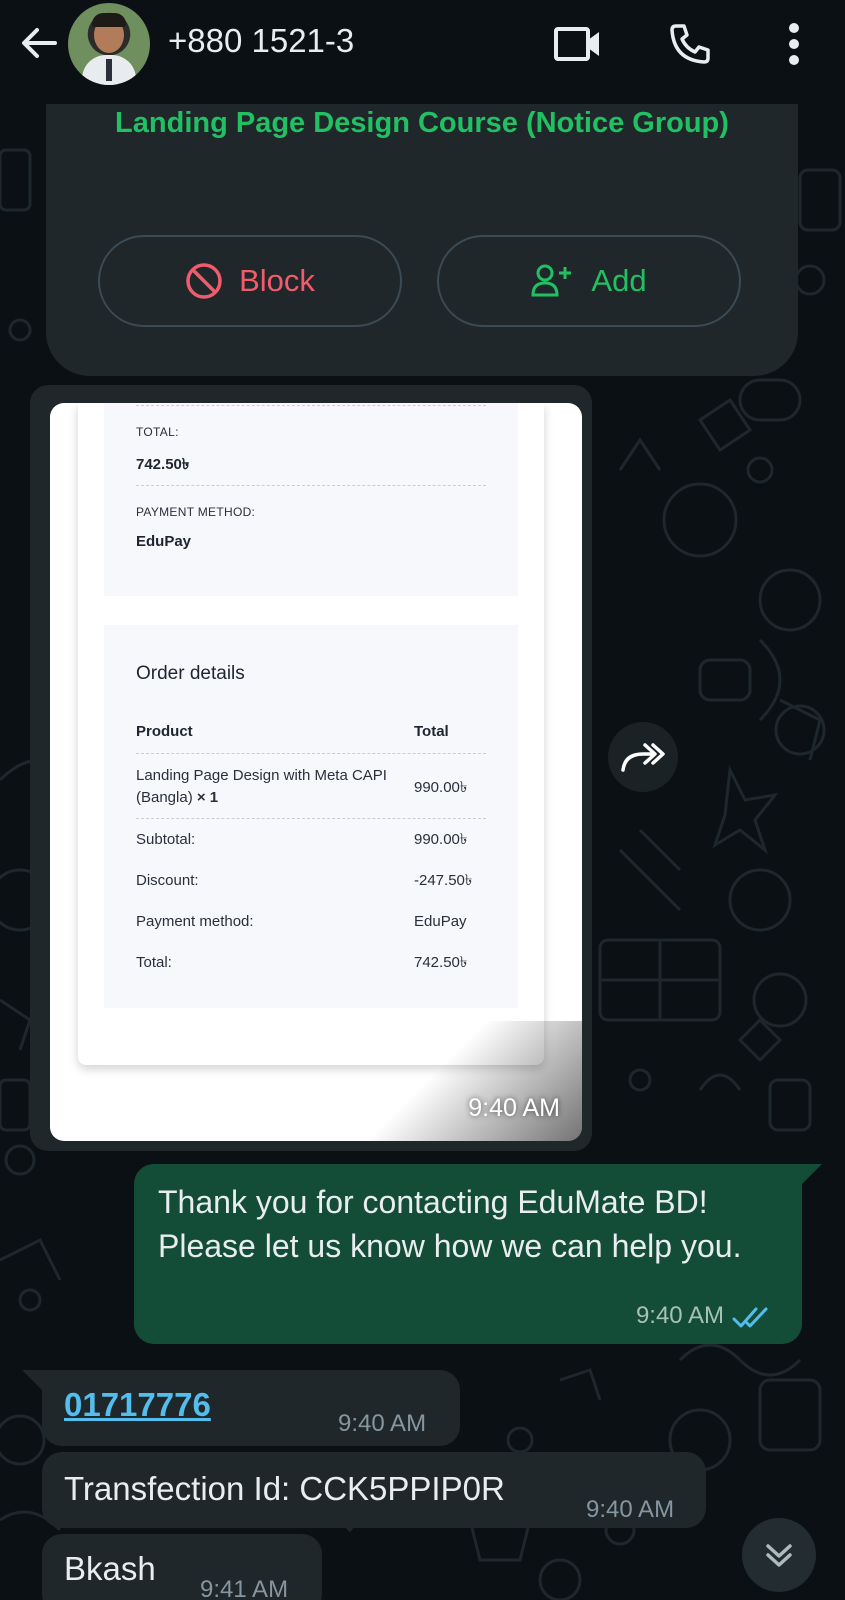  Describe the element at coordinates (154, 962) in the screenshot. I see `total-row-label: Total:` at that location.